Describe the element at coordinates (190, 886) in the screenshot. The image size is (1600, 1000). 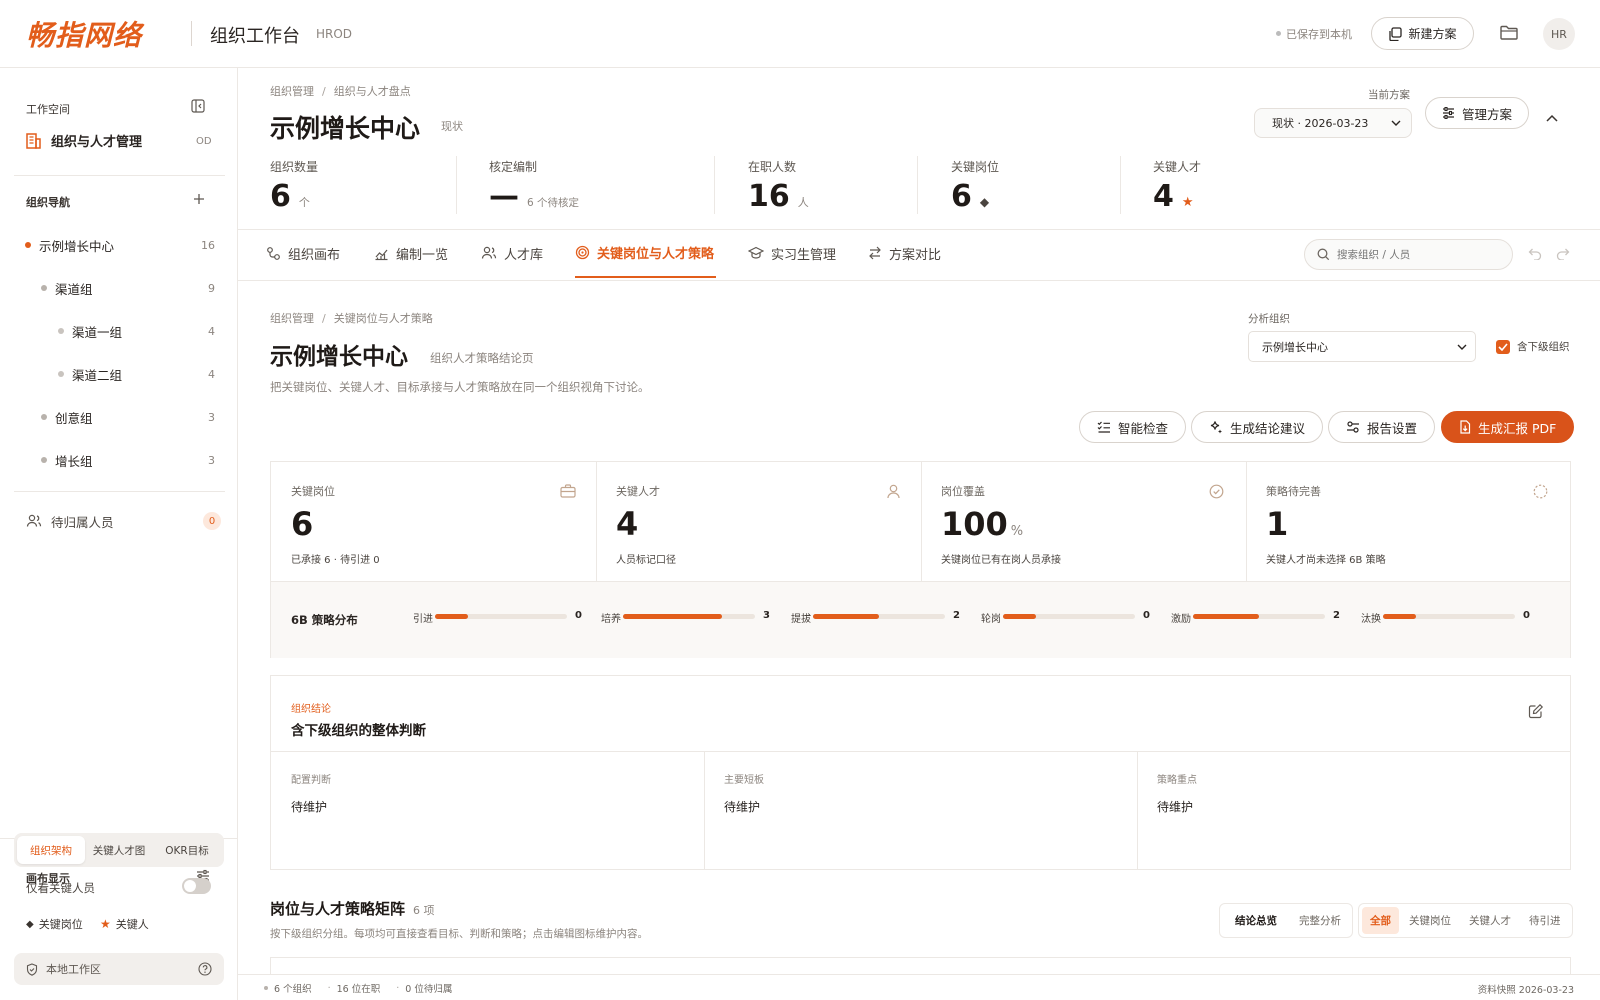
I see `toggle-knob` at that location.